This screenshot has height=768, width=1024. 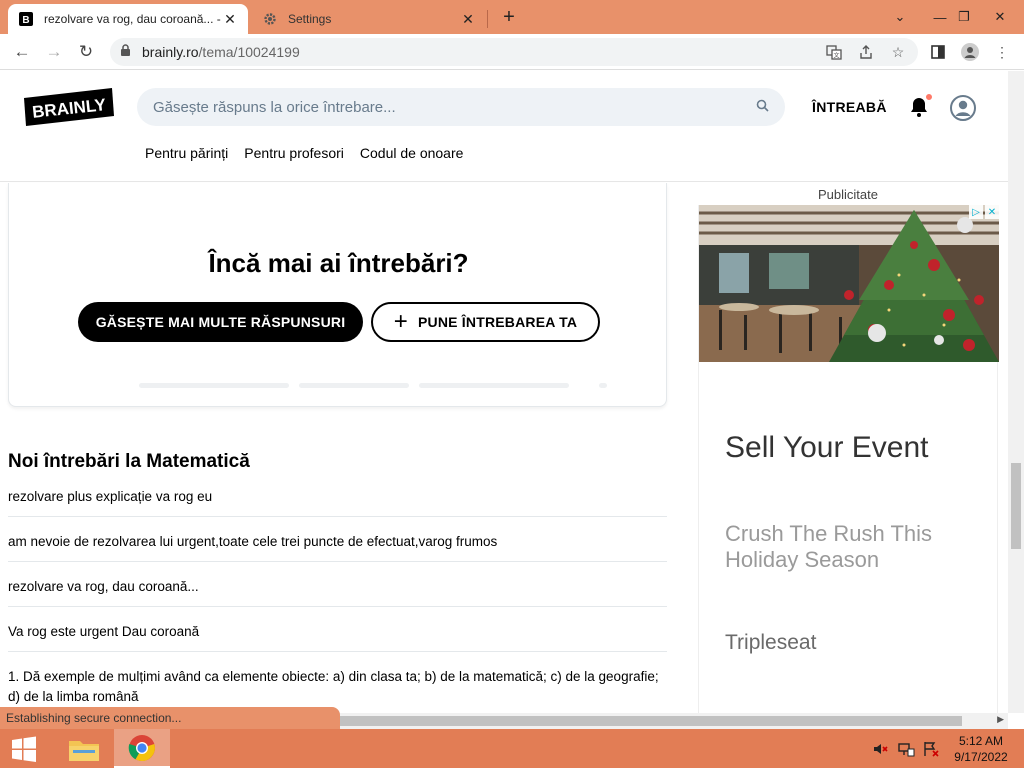 I want to click on ad-close-icon: ✕, so click(x=992, y=212).